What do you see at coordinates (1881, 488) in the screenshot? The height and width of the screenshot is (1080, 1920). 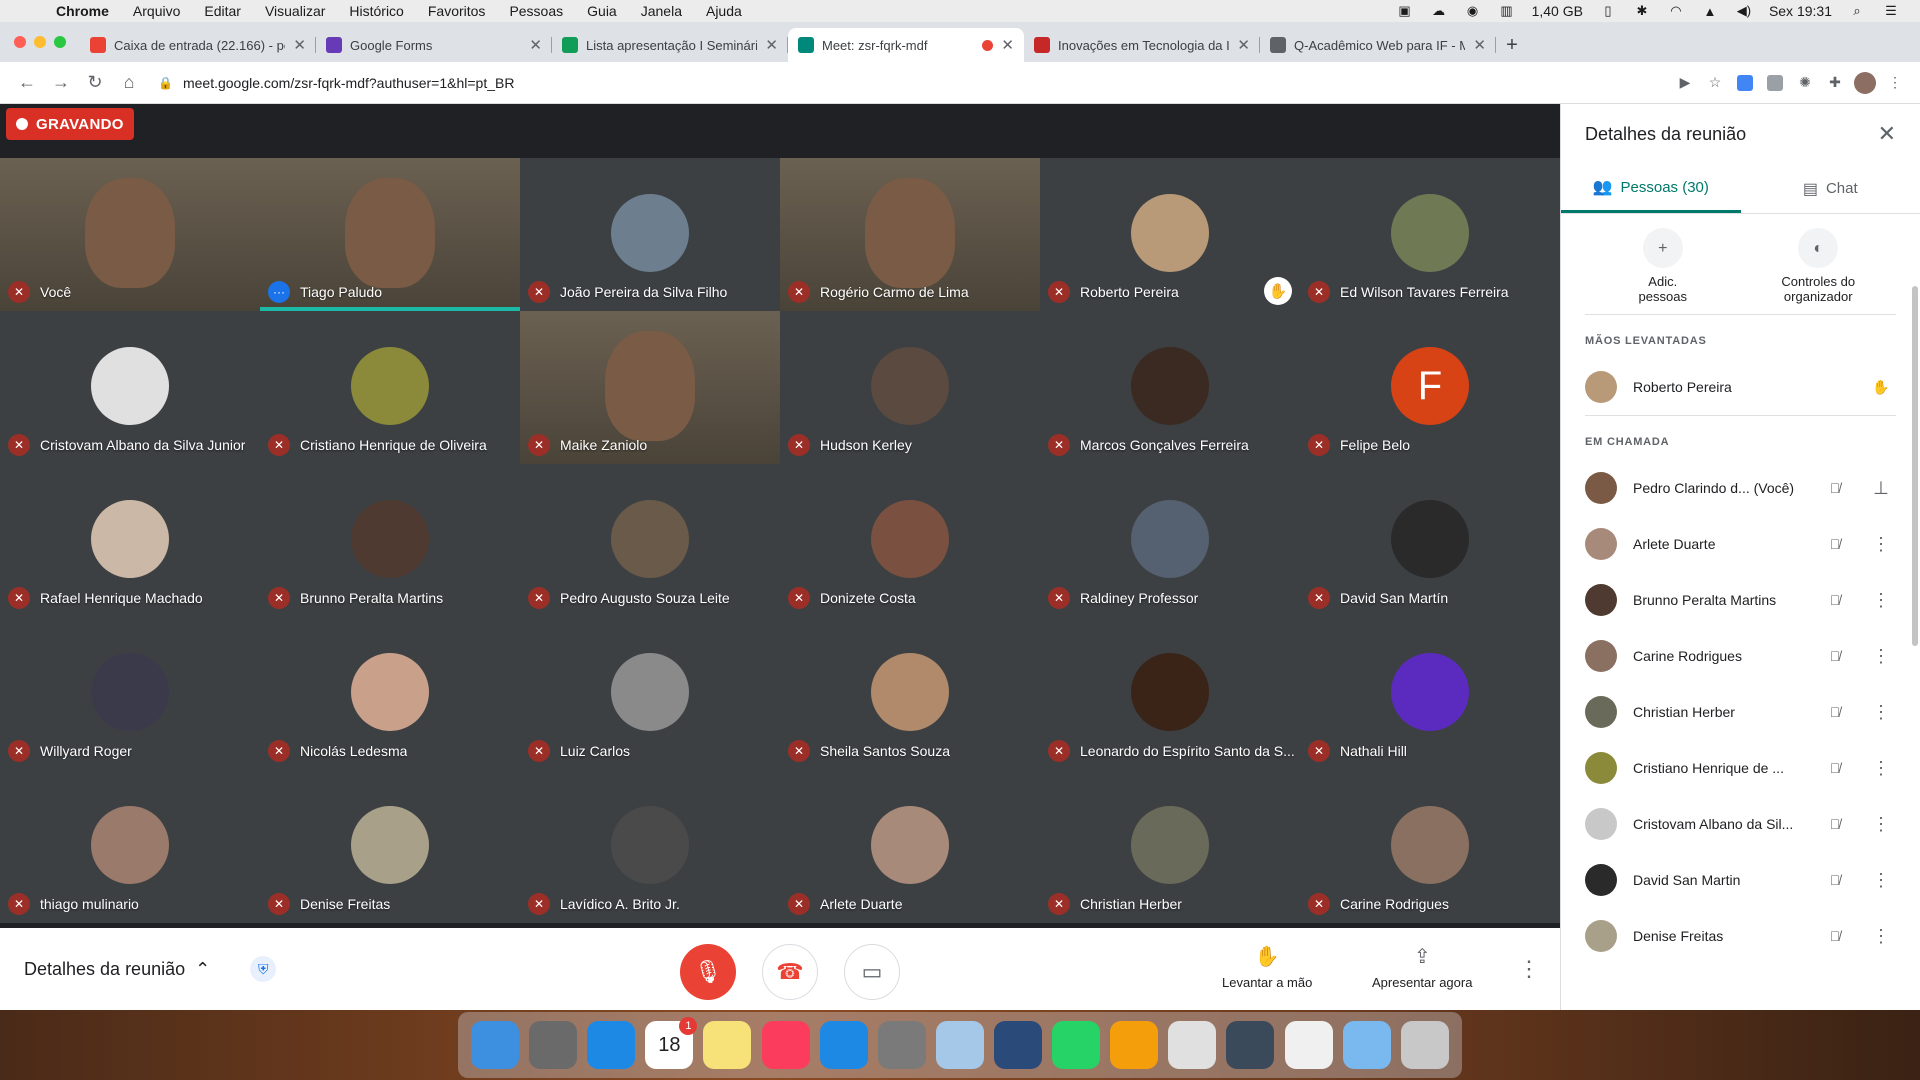 I see `pin-icon: ⊥` at bounding box center [1881, 488].